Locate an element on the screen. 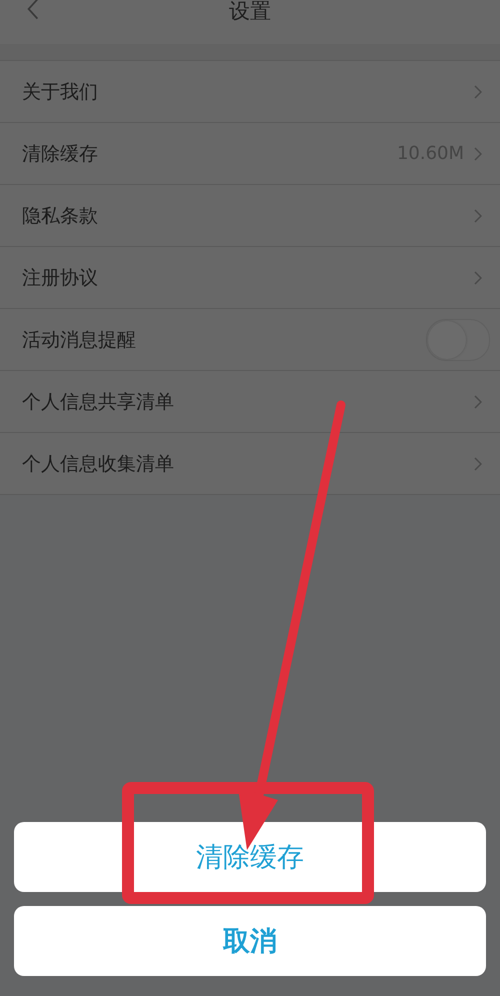  setting-label: 活动消息提醒 is located at coordinates (79, 340).